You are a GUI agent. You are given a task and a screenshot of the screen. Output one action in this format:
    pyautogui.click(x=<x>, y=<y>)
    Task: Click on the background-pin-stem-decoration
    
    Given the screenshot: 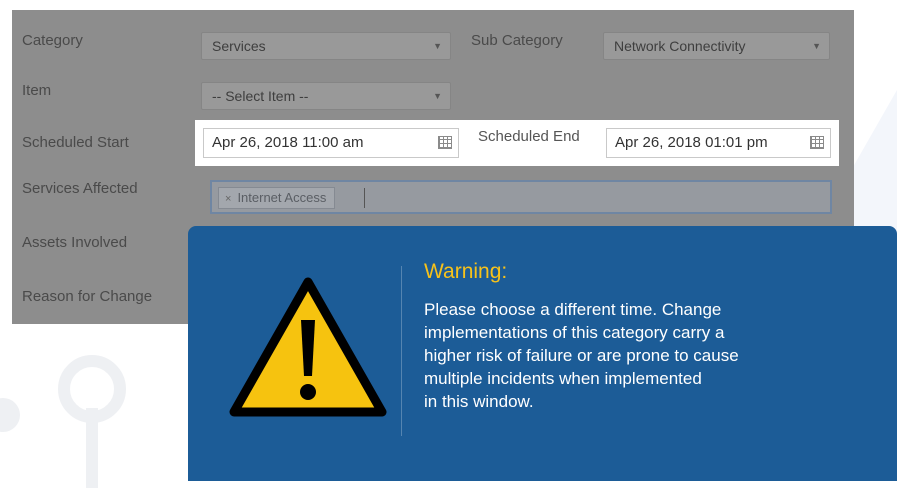 What is the action you would take?
    pyautogui.click(x=92, y=448)
    